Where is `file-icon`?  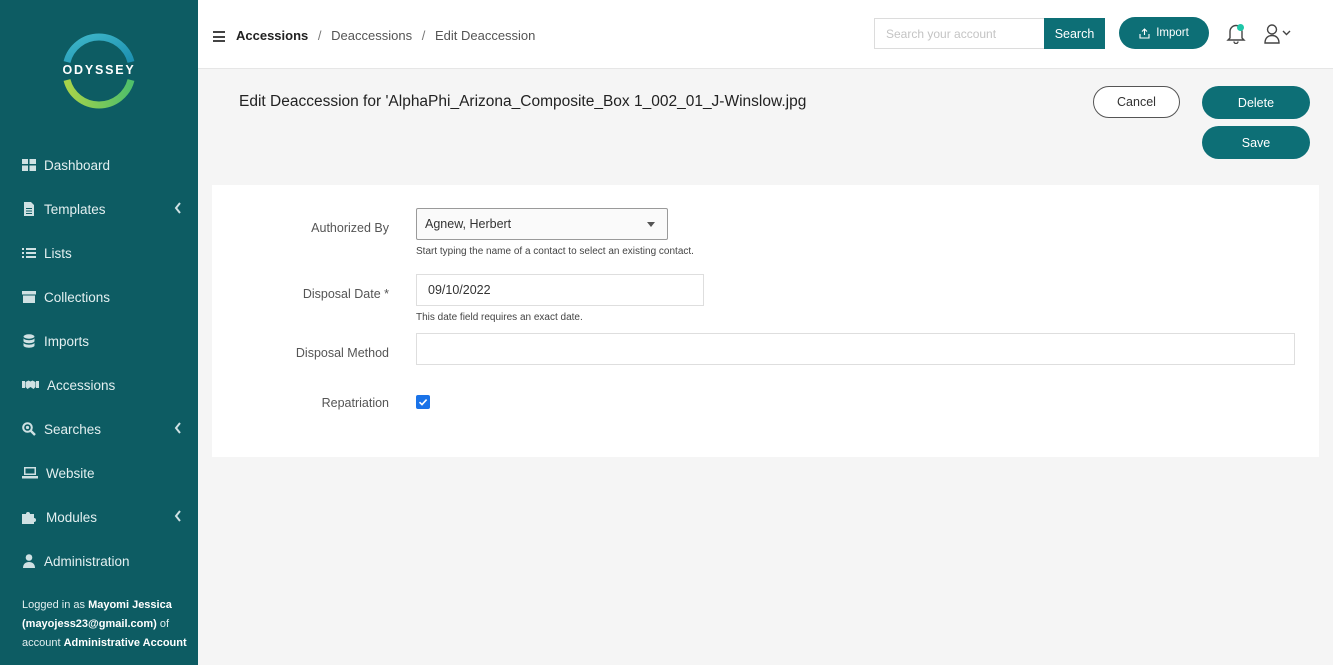
file-icon is located at coordinates (29, 209).